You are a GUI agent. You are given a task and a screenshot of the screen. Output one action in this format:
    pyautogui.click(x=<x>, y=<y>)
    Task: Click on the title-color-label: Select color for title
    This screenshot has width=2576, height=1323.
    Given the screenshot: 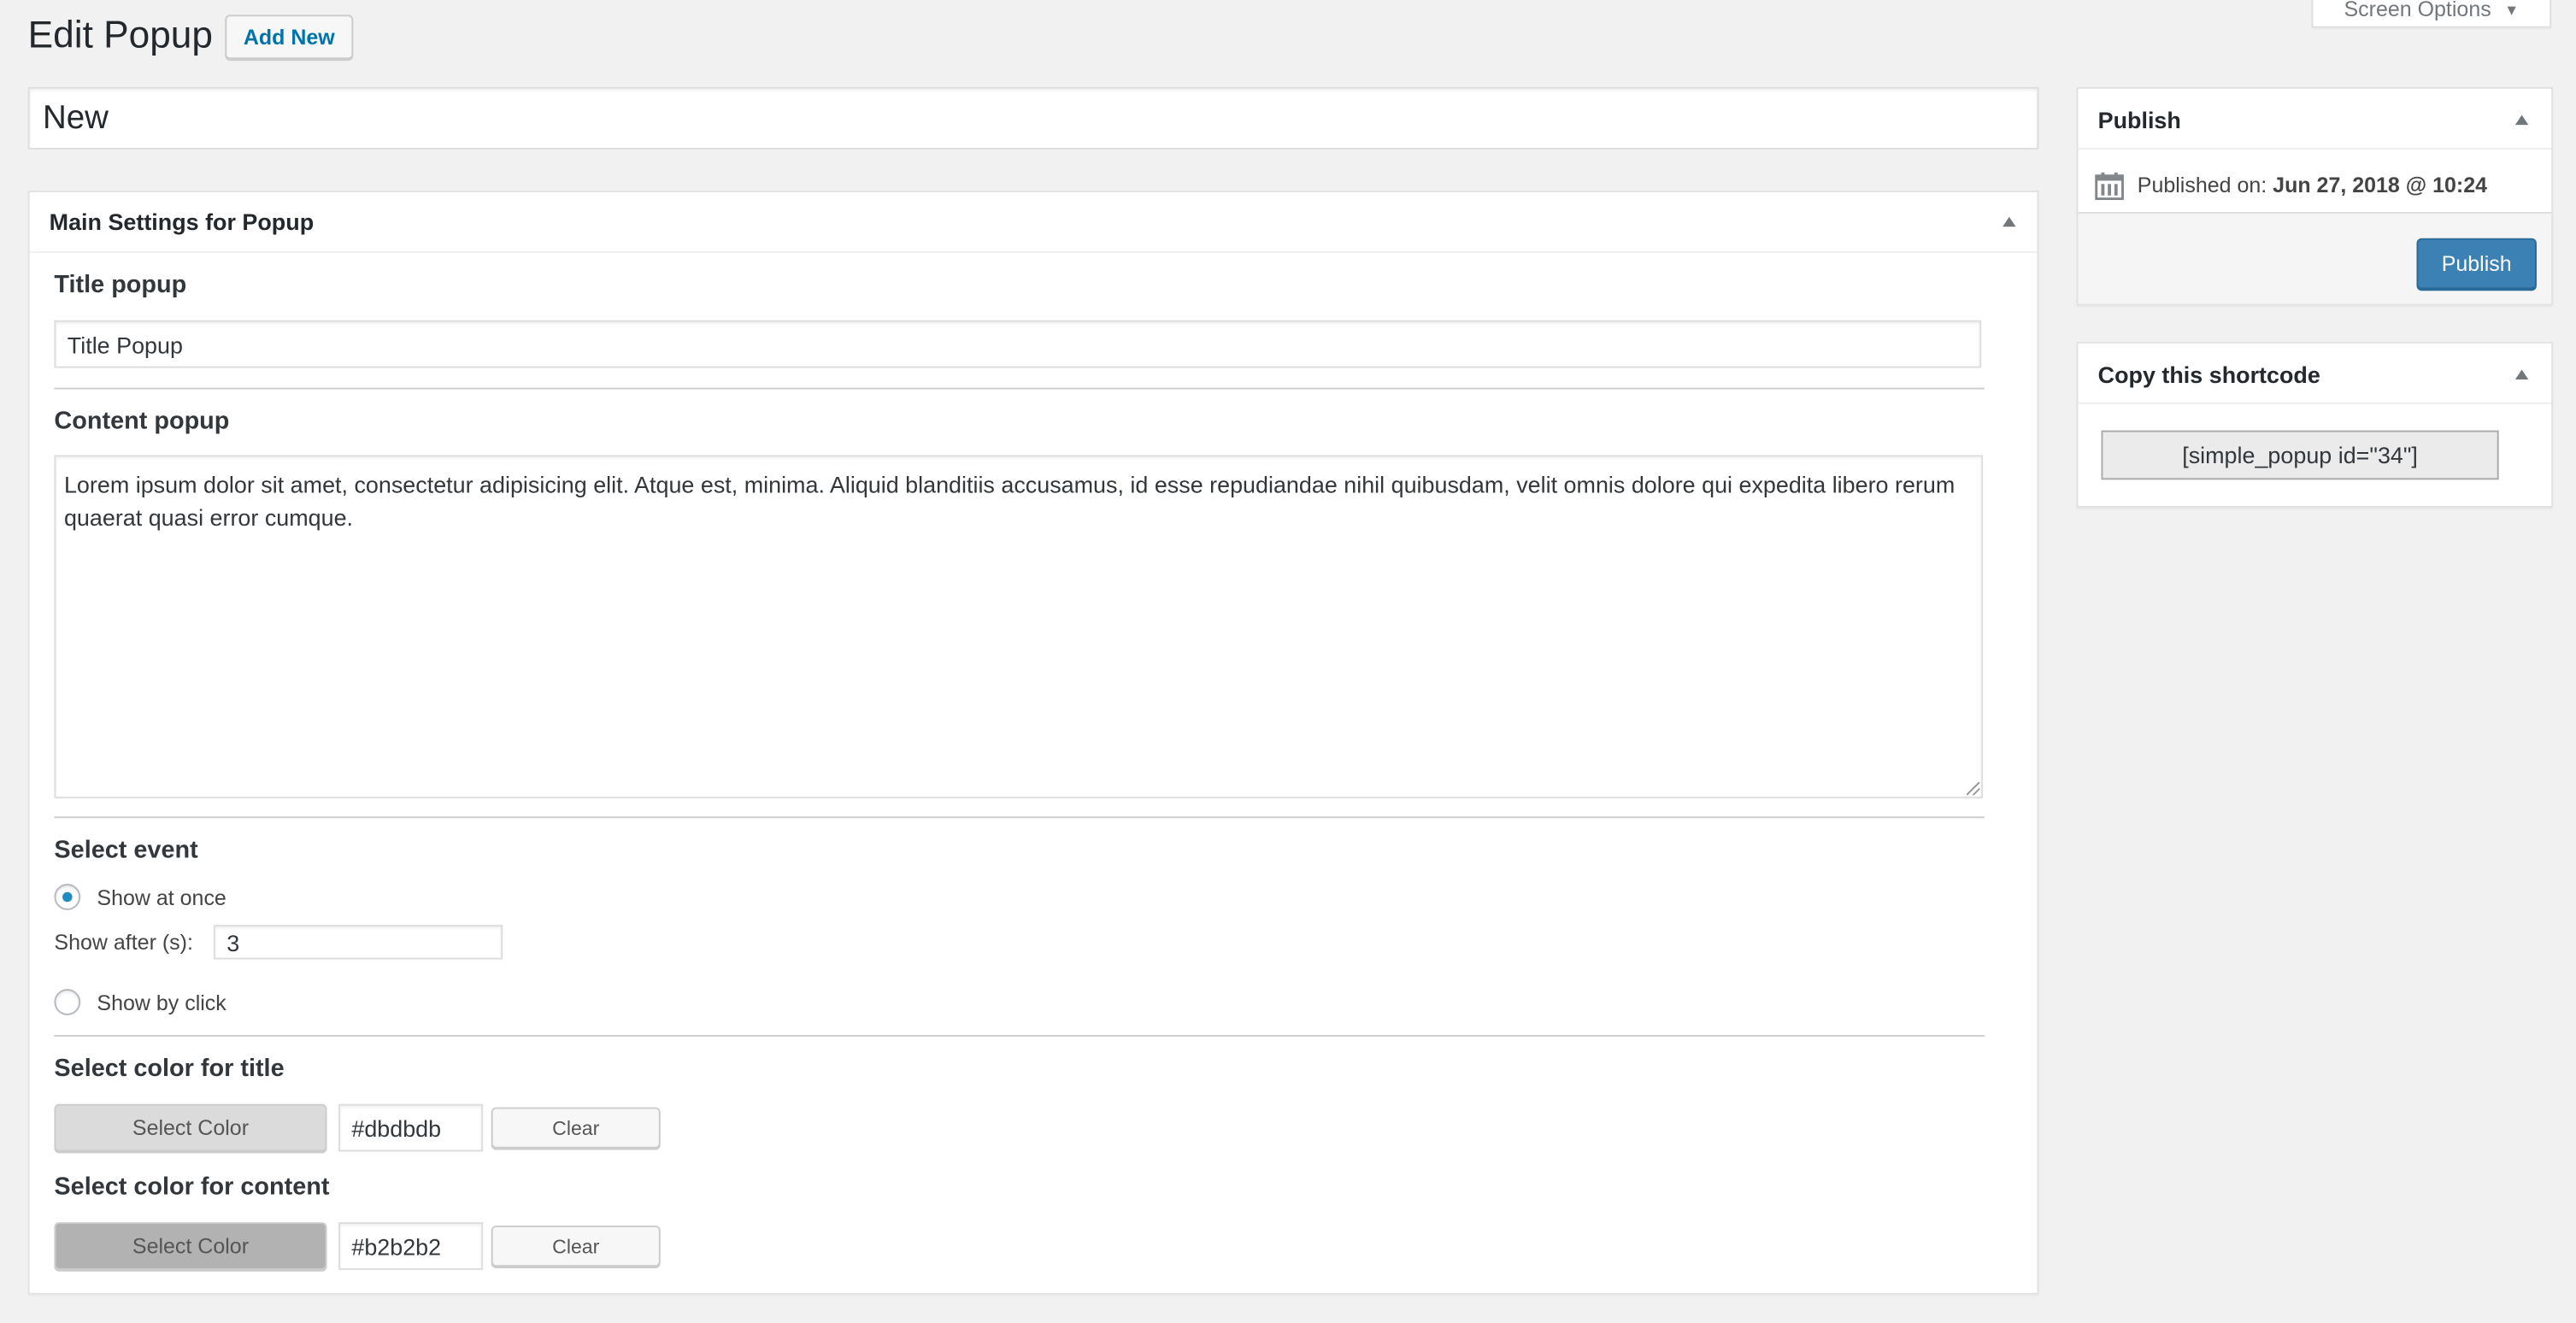 What is the action you would take?
    pyautogui.click(x=169, y=1069)
    